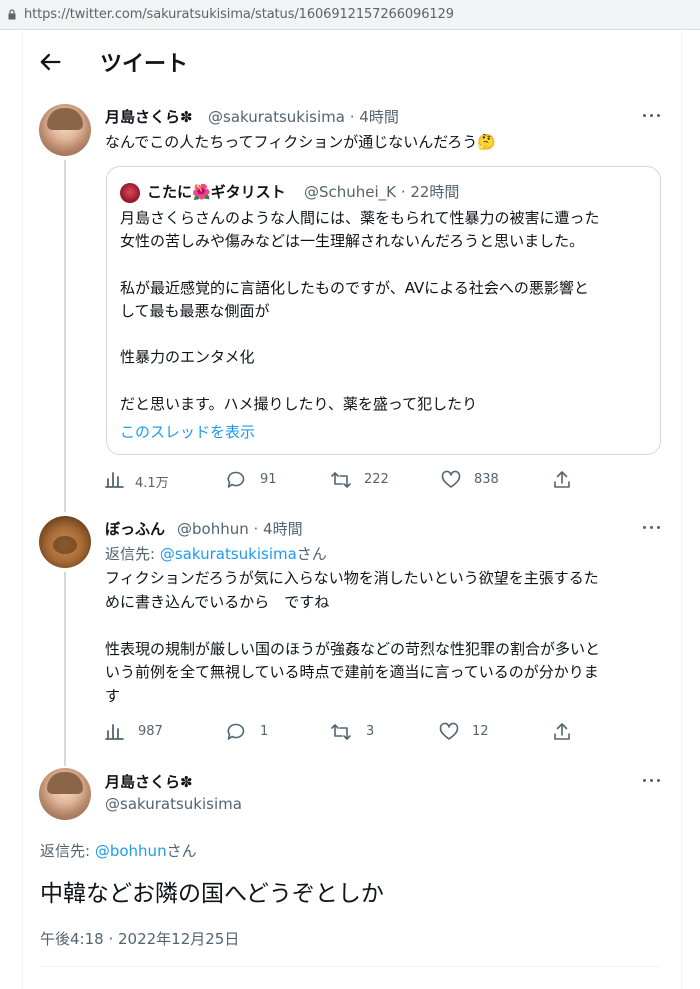 The height and width of the screenshot is (989, 700). Describe the element at coordinates (113, 695) in the screenshot. I see `text-line: す` at that location.